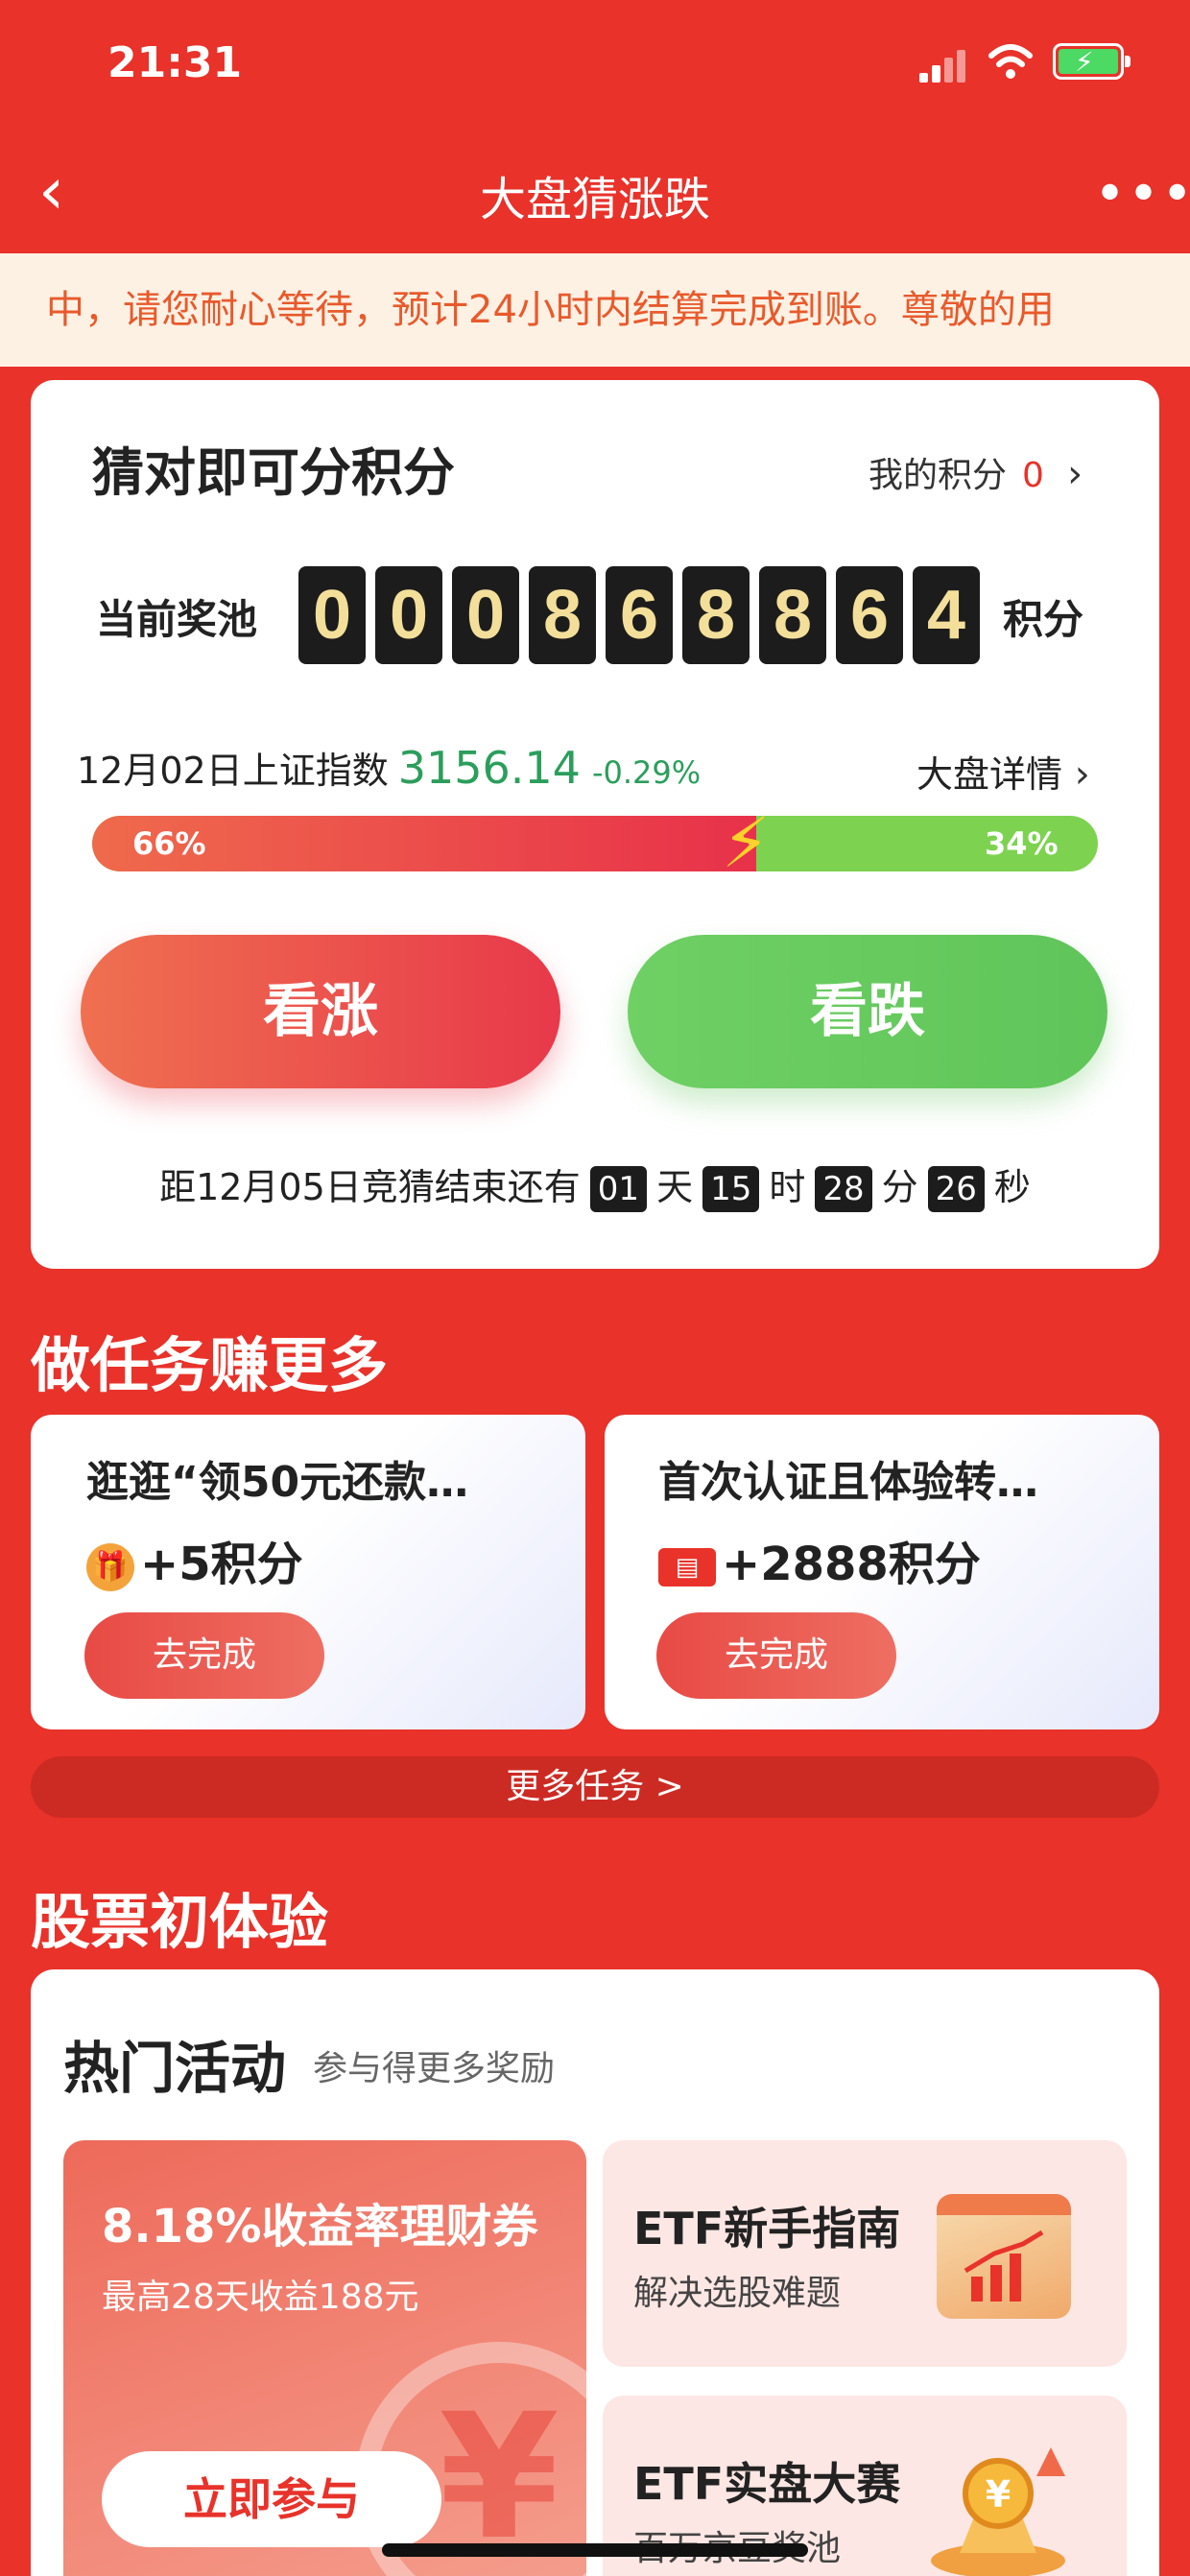 The width and height of the screenshot is (1190, 2576). What do you see at coordinates (595, 843) in the screenshot?
I see `vote-ratio-bar` at bounding box center [595, 843].